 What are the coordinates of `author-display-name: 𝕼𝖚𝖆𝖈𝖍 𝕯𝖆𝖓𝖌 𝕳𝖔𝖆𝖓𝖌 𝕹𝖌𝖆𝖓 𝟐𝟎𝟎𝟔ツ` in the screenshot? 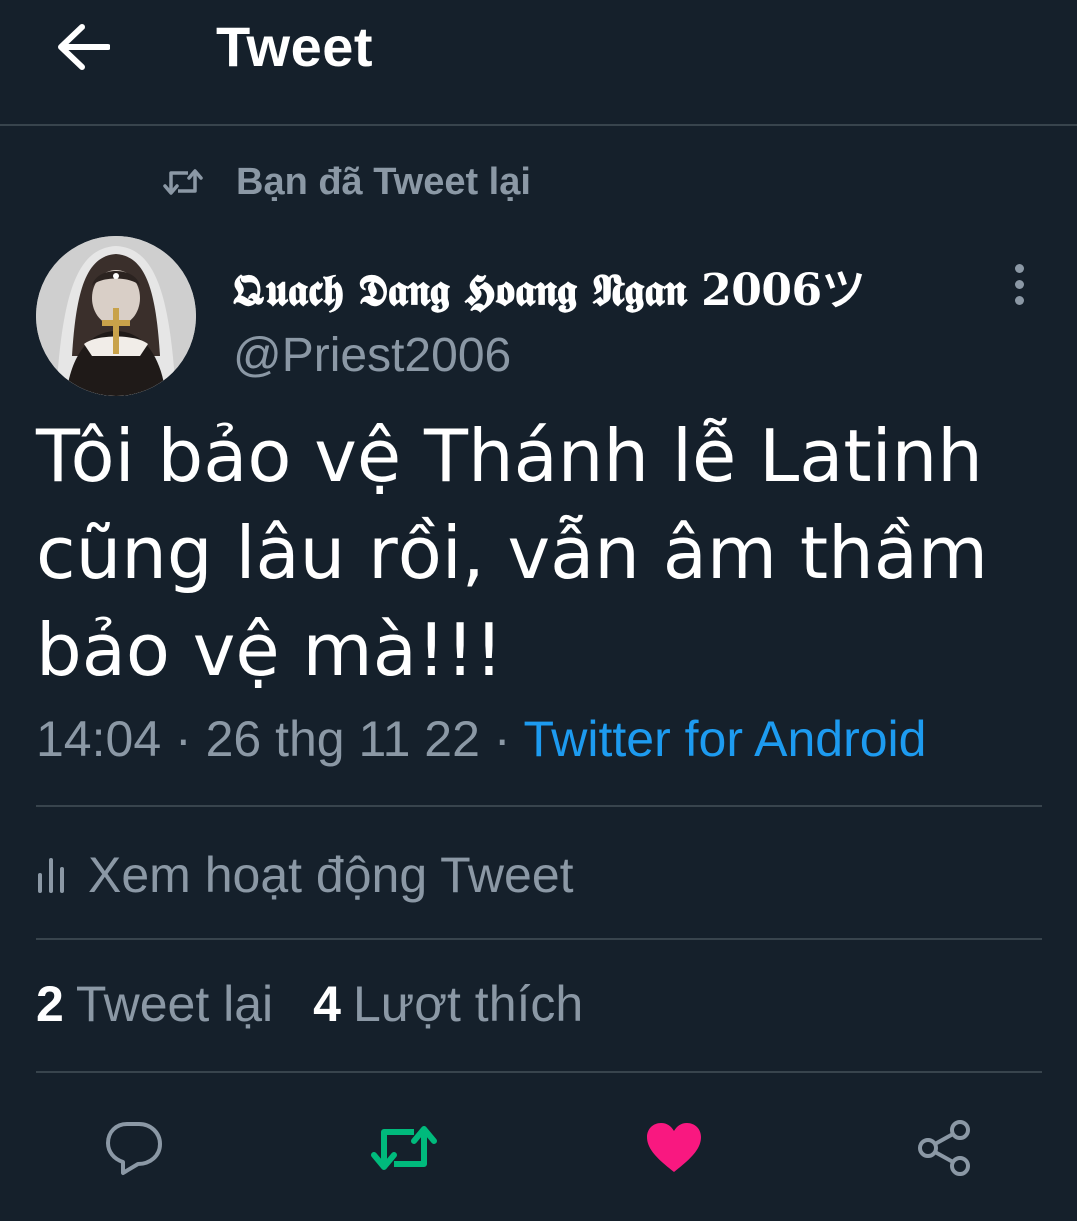 It's located at (549, 286).